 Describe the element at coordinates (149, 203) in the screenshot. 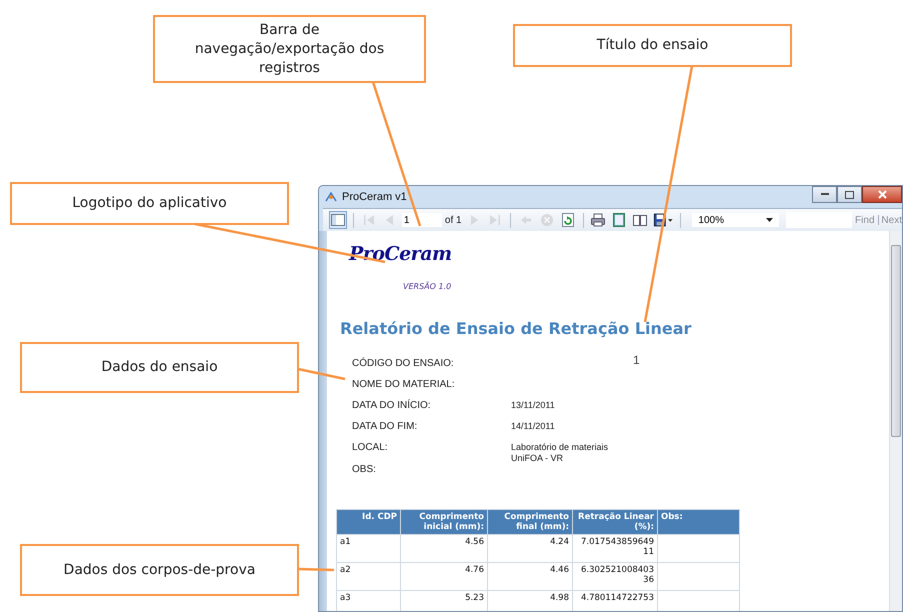

I see `callout-label: Logotipo do aplicativo` at that location.